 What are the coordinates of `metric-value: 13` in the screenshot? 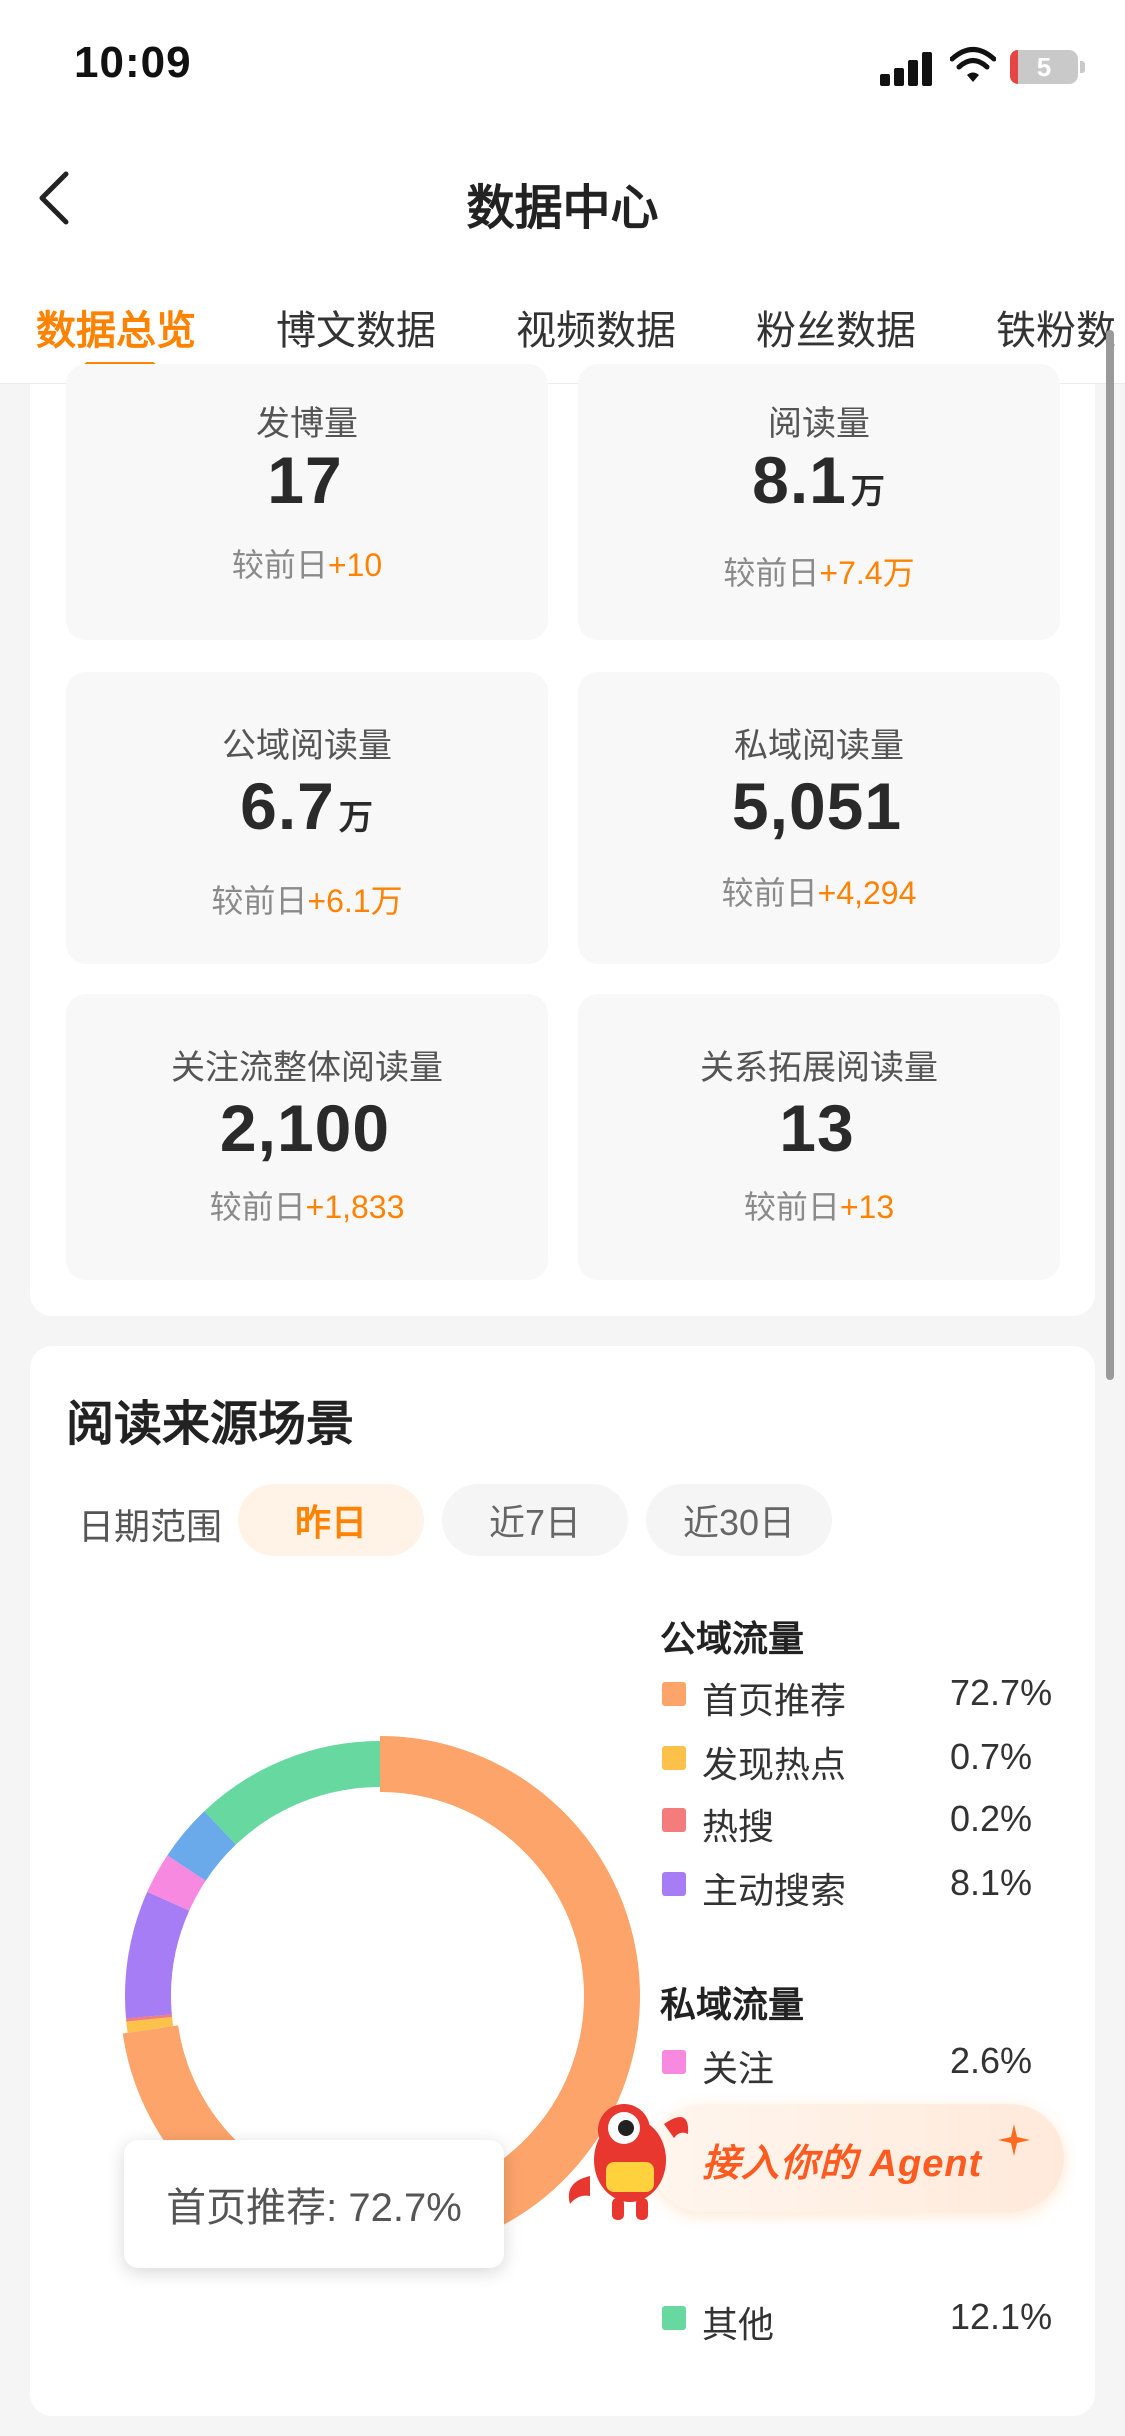 It's located at (817, 1128).